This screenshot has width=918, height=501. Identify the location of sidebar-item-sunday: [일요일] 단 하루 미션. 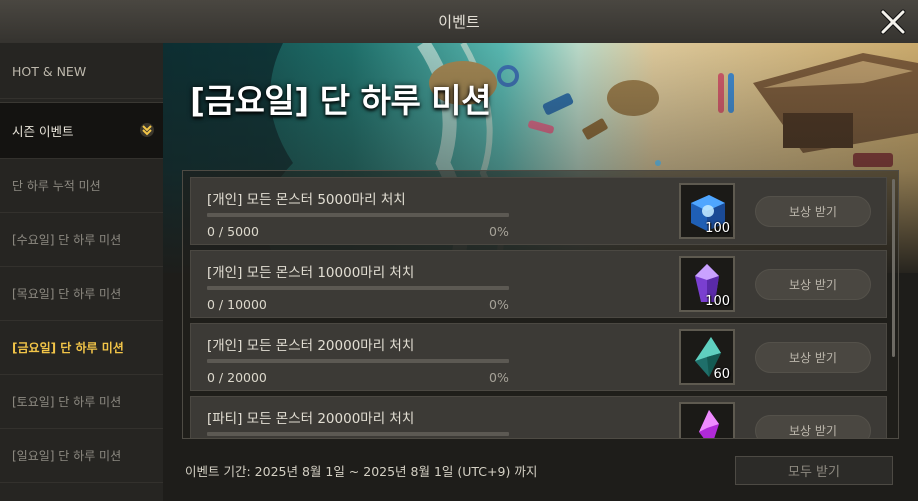
(81, 456).